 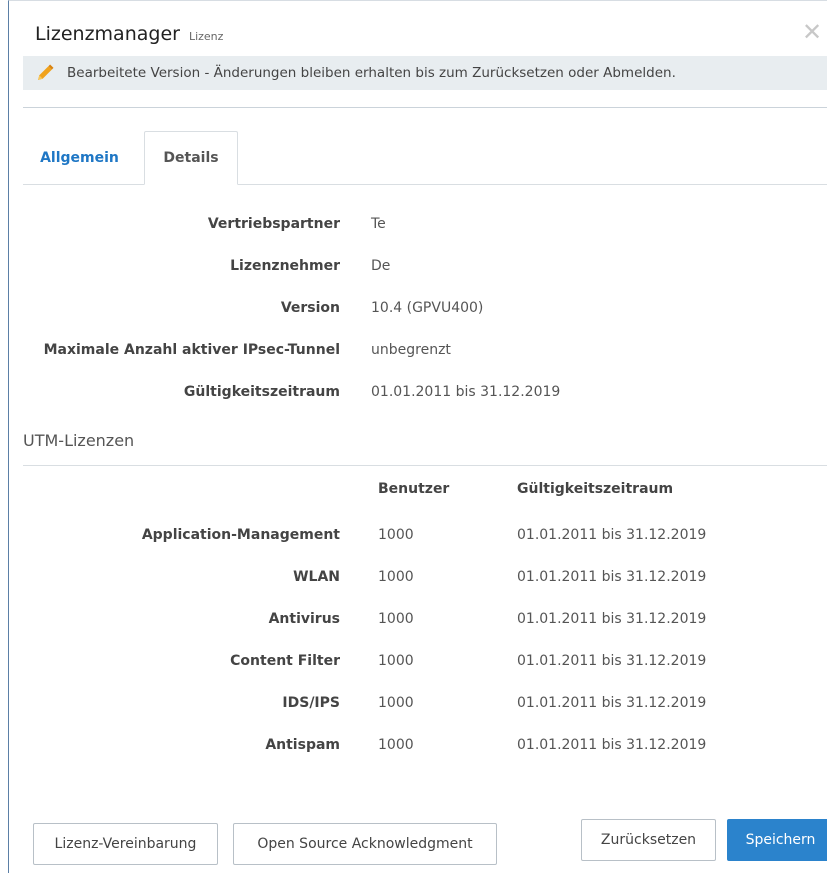 What do you see at coordinates (595, 489) in the screenshot?
I see `column-header-validity: Gültigkeitszeitraum` at bounding box center [595, 489].